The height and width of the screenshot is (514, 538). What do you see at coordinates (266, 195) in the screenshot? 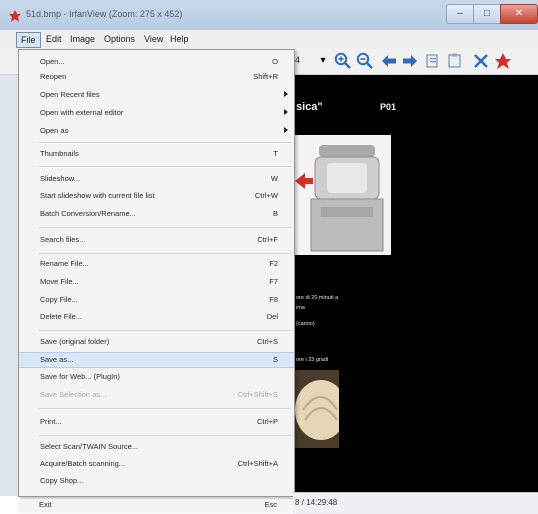
I see `menu-item-shortcut: Ctrl+W` at bounding box center [266, 195].